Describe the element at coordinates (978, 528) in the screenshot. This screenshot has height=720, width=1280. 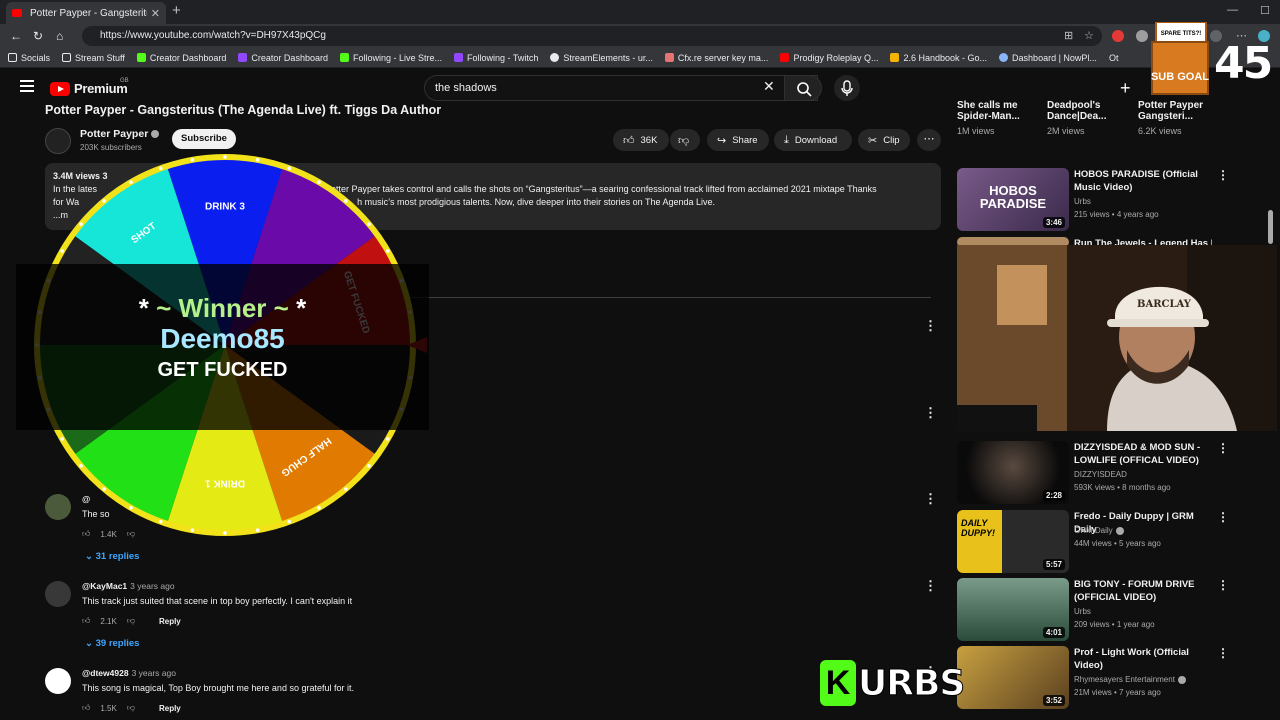
I see `thumbnail-text: DAILY DUPPY!` at that location.